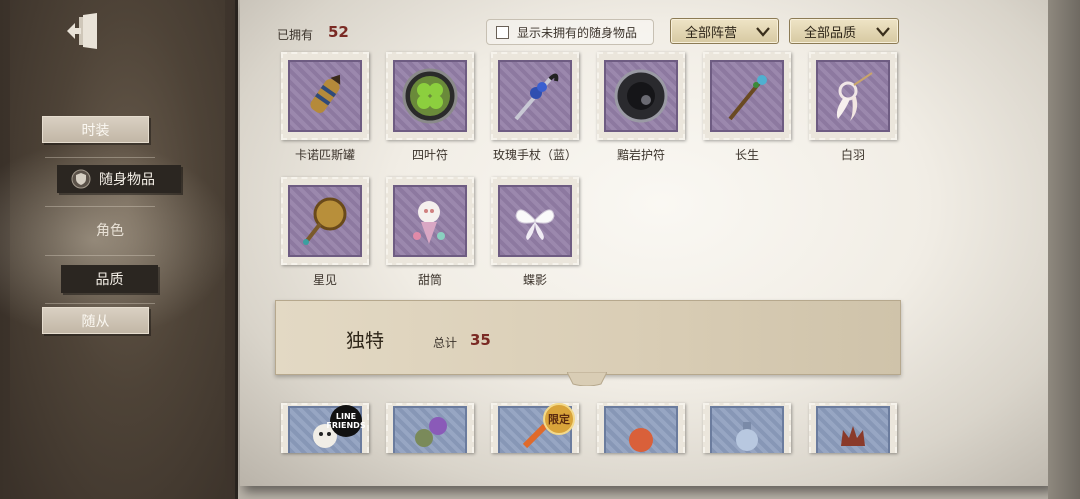 Image resolution: width=1080 pixels, height=499 pixels. Describe the element at coordinates (535, 224) in the screenshot. I see `butterfly-icon` at that location.